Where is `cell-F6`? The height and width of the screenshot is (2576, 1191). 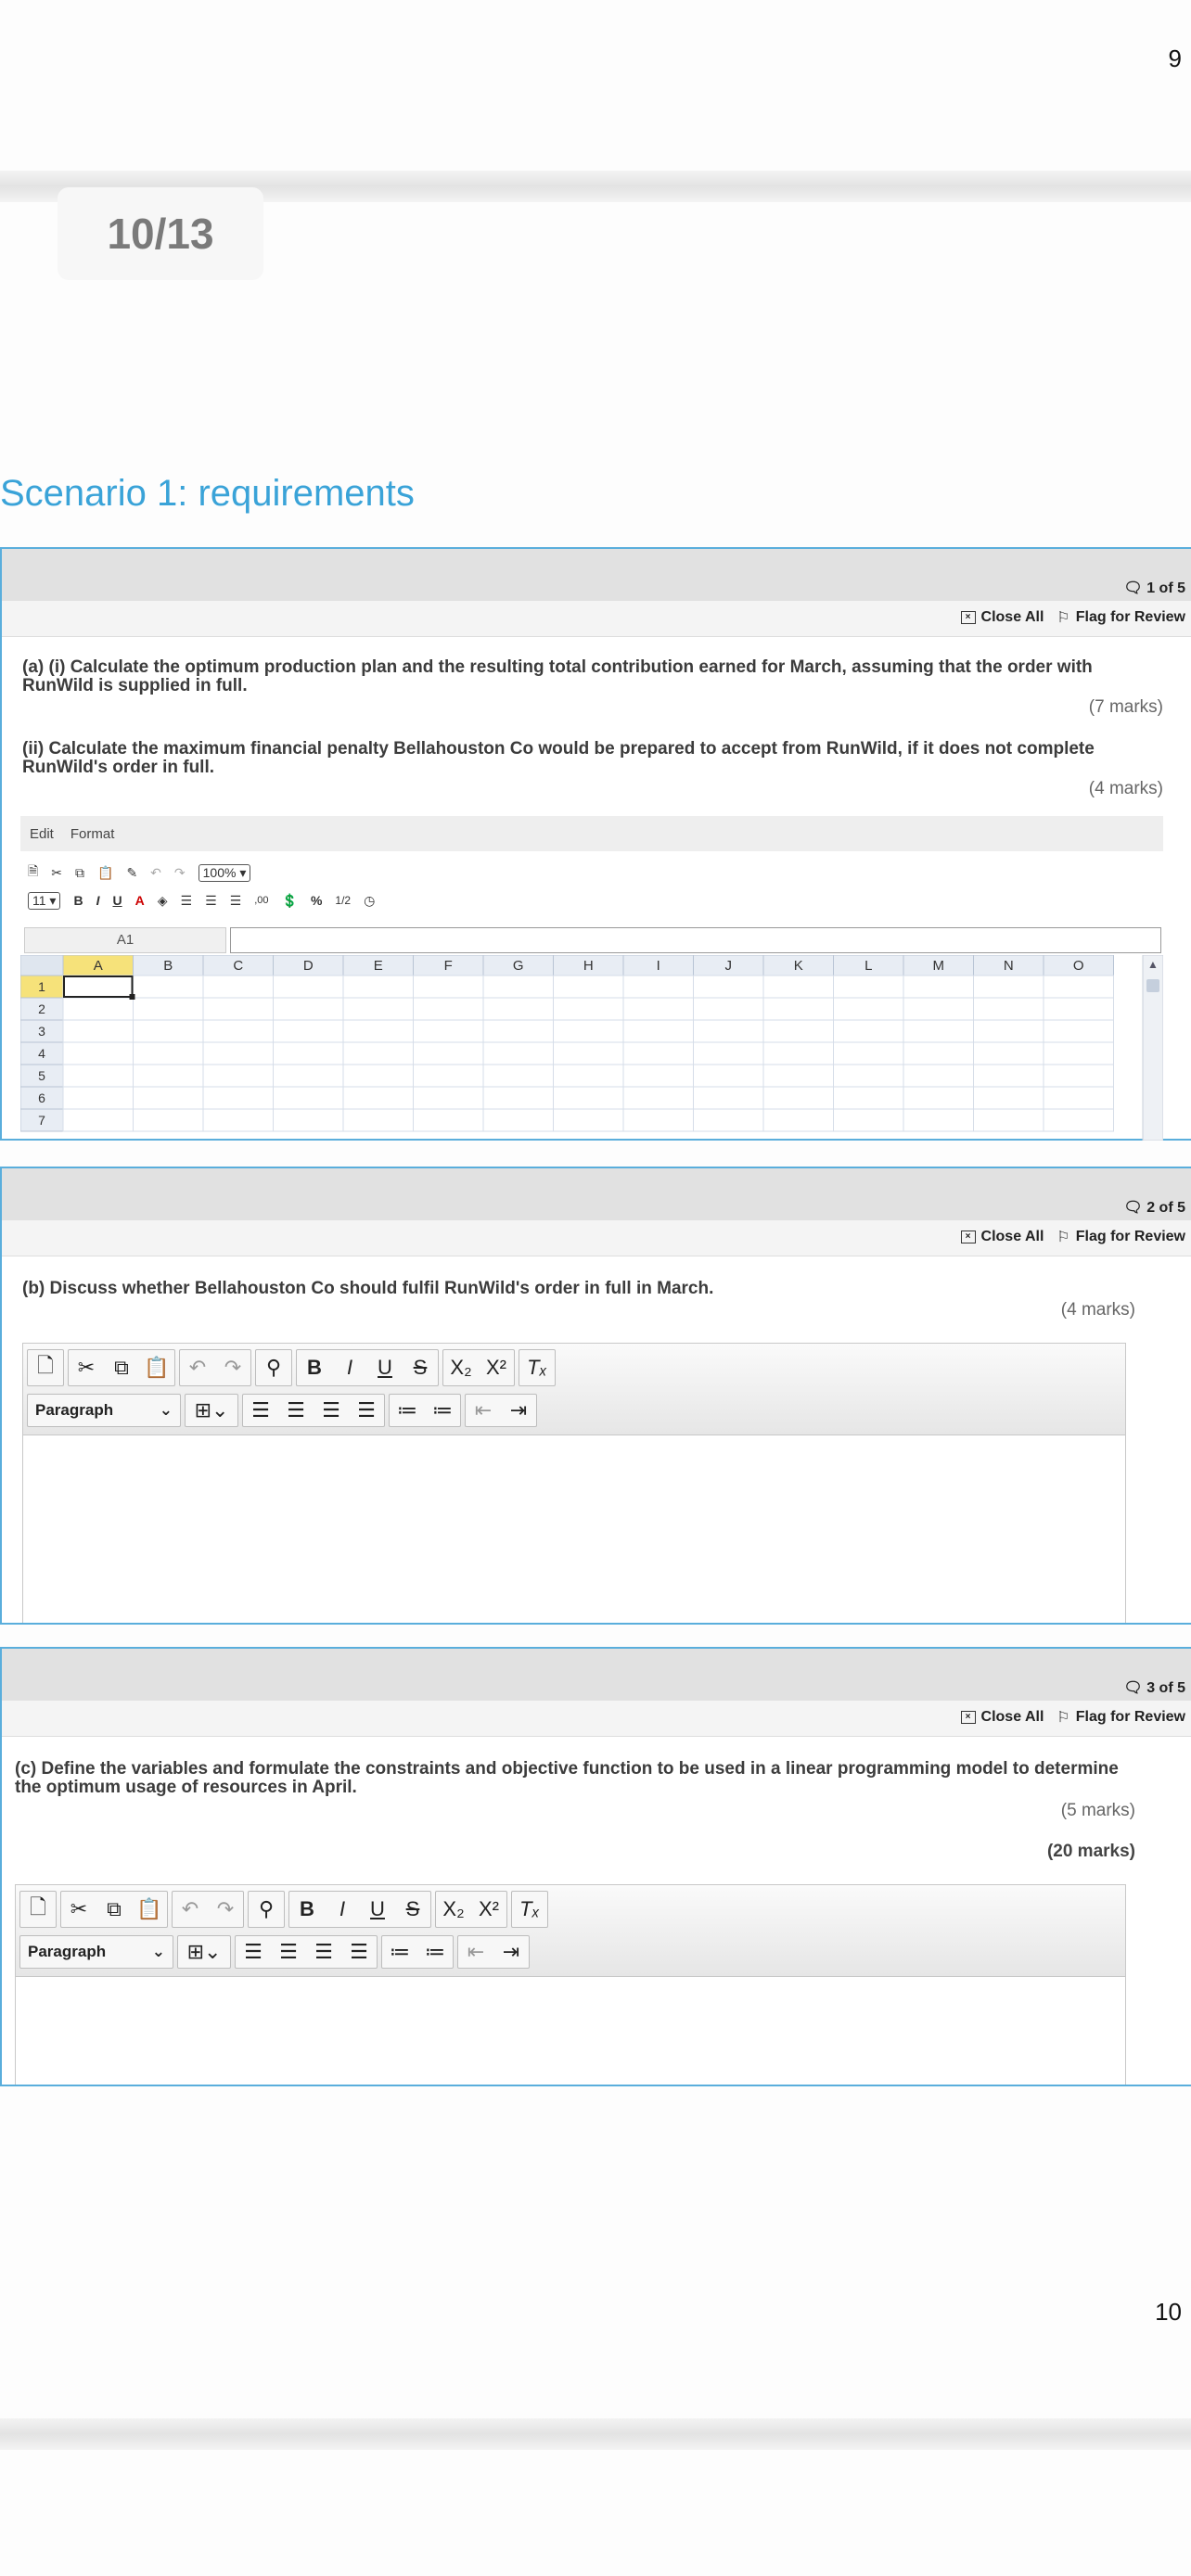
cell-F6 is located at coordinates (449, 1098).